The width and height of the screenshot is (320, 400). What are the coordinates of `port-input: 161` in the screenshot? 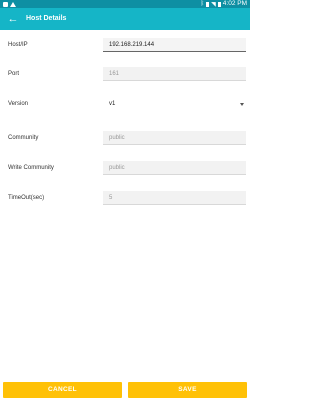 It's located at (174, 74).